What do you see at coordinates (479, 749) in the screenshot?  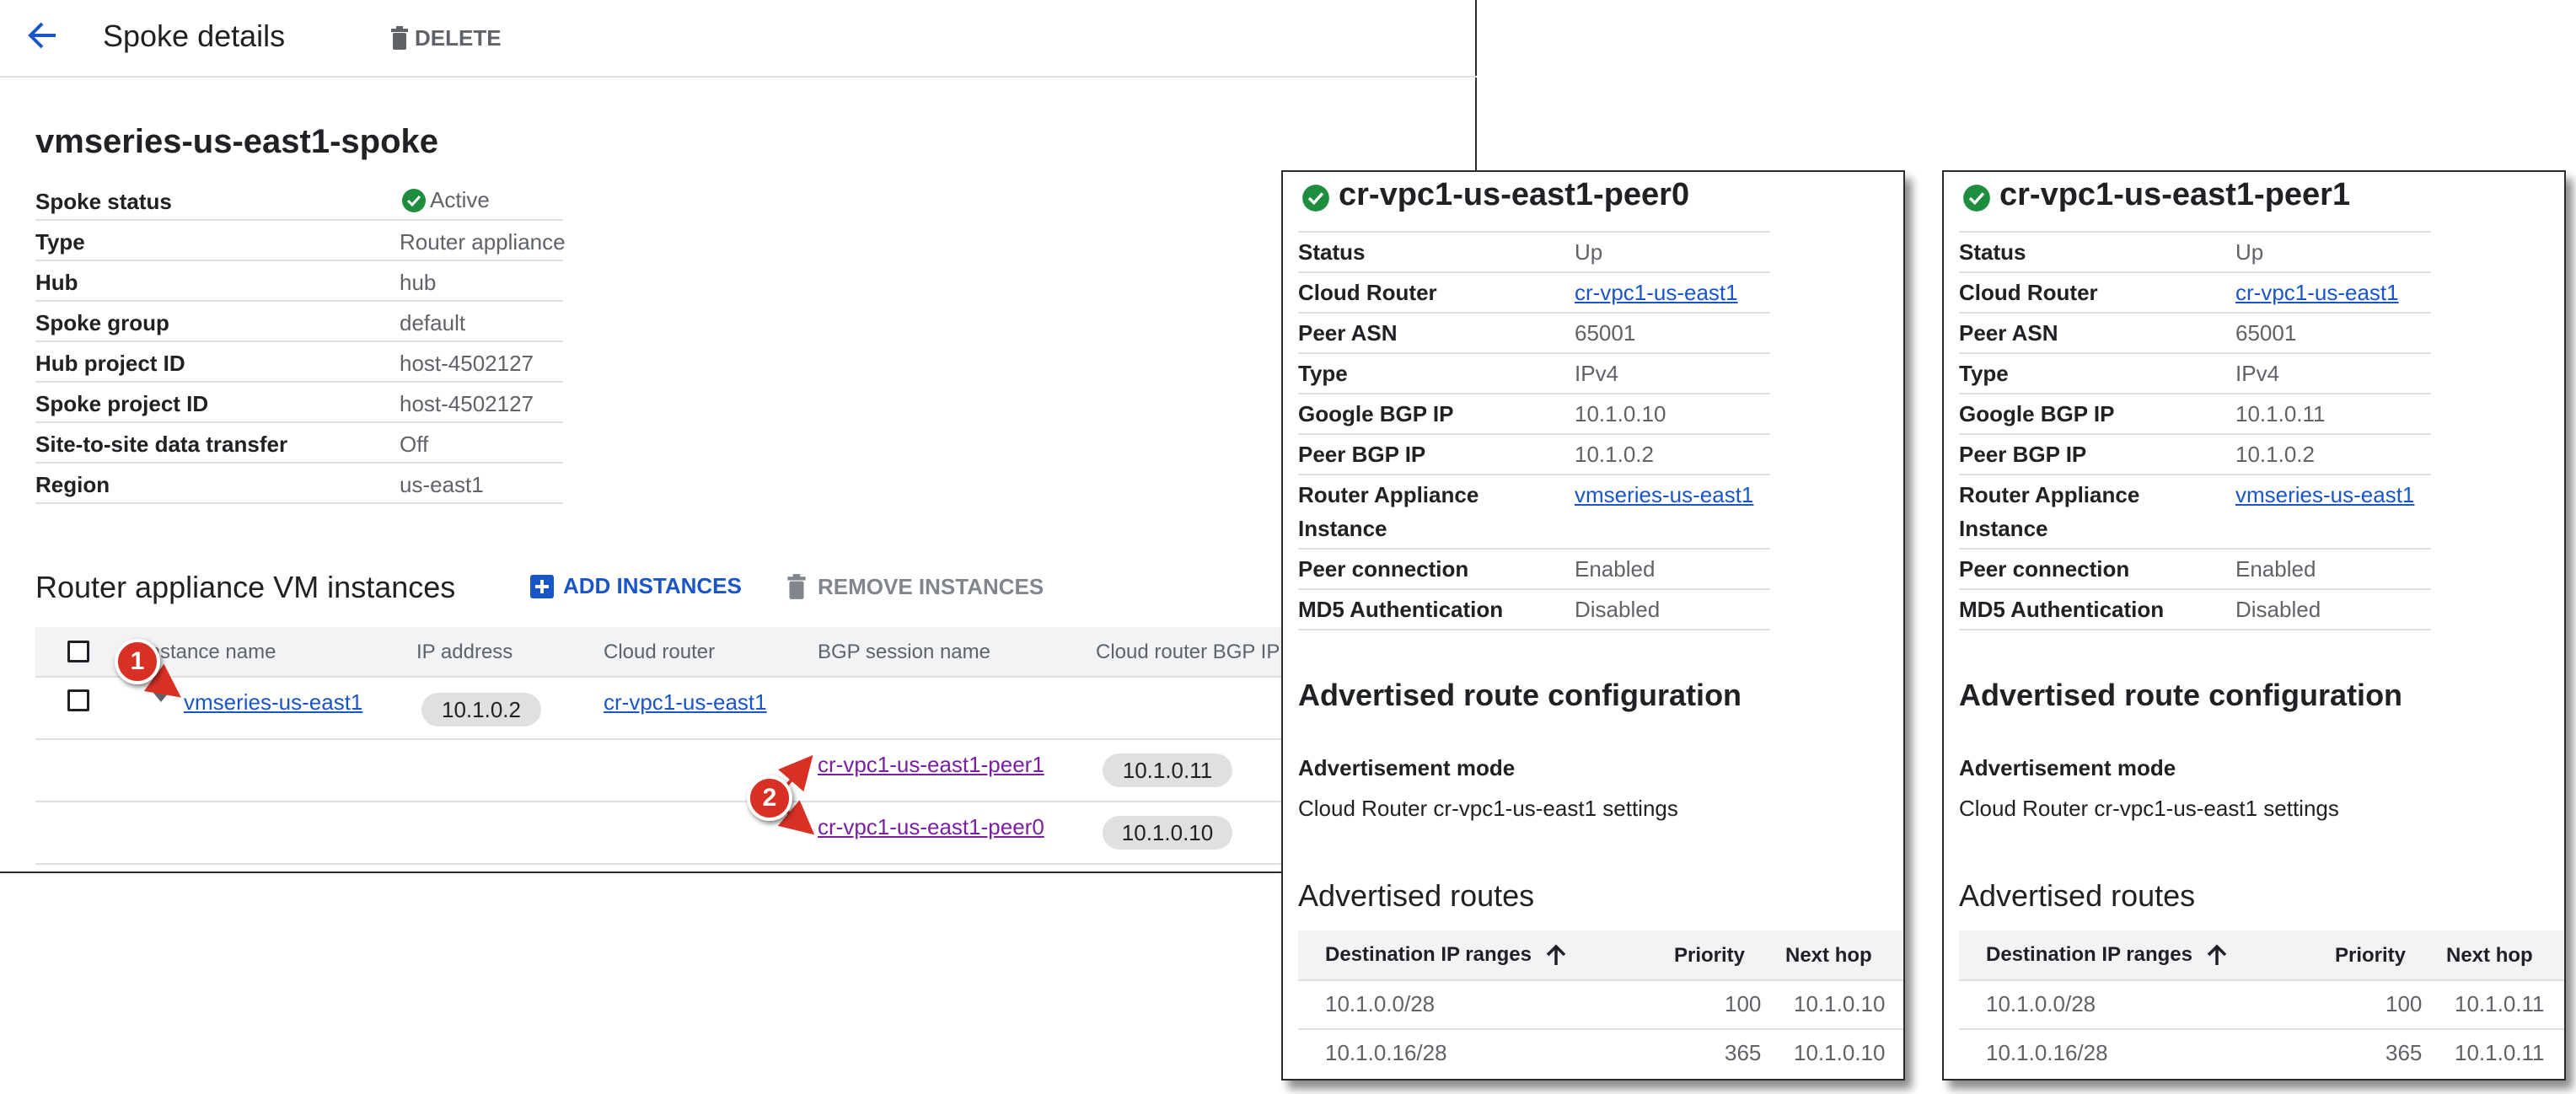 I see `callout-arrows` at bounding box center [479, 749].